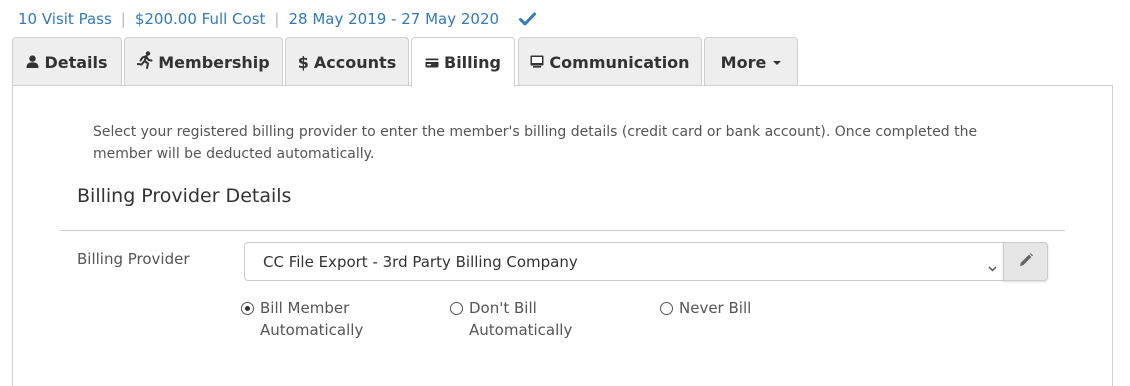  I want to click on tab-label: Billing, so click(472, 62).